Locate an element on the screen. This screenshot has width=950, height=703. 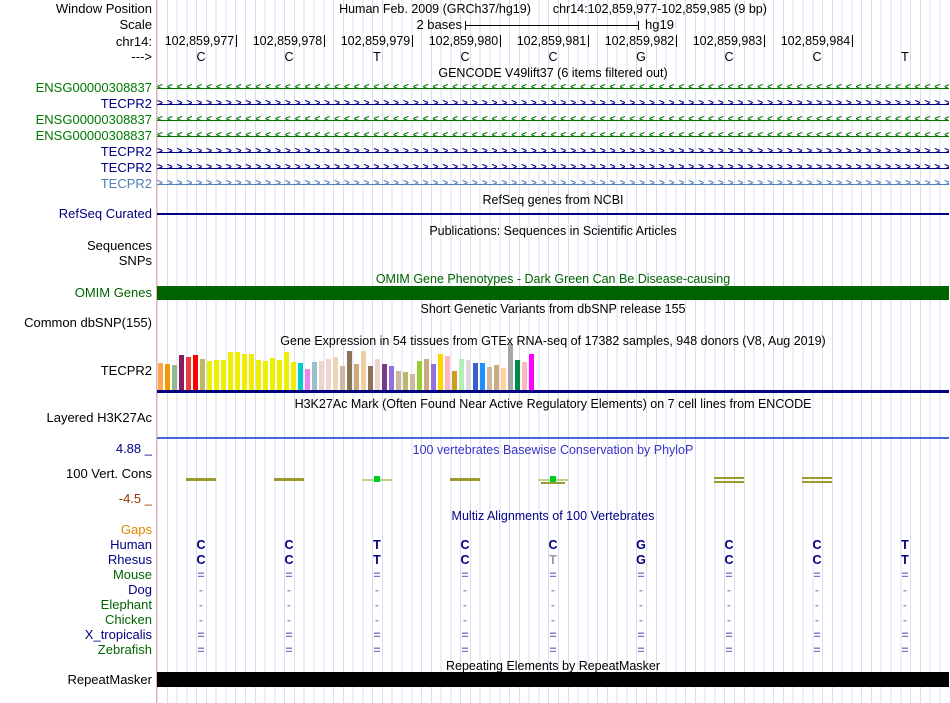
sequences-label: Sequences is located at coordinates (76, 246).